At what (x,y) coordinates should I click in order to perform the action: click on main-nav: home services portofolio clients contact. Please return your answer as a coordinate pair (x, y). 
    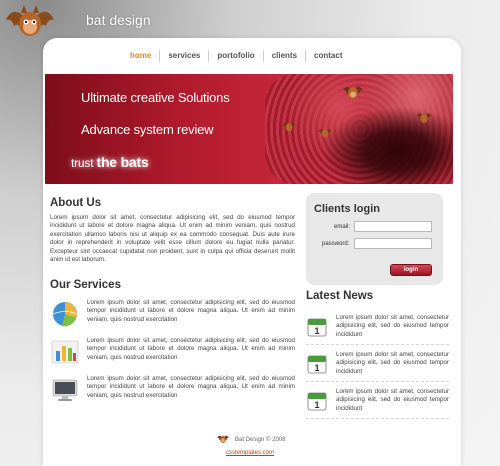
    Looking at the image, I should click on (236, 56).